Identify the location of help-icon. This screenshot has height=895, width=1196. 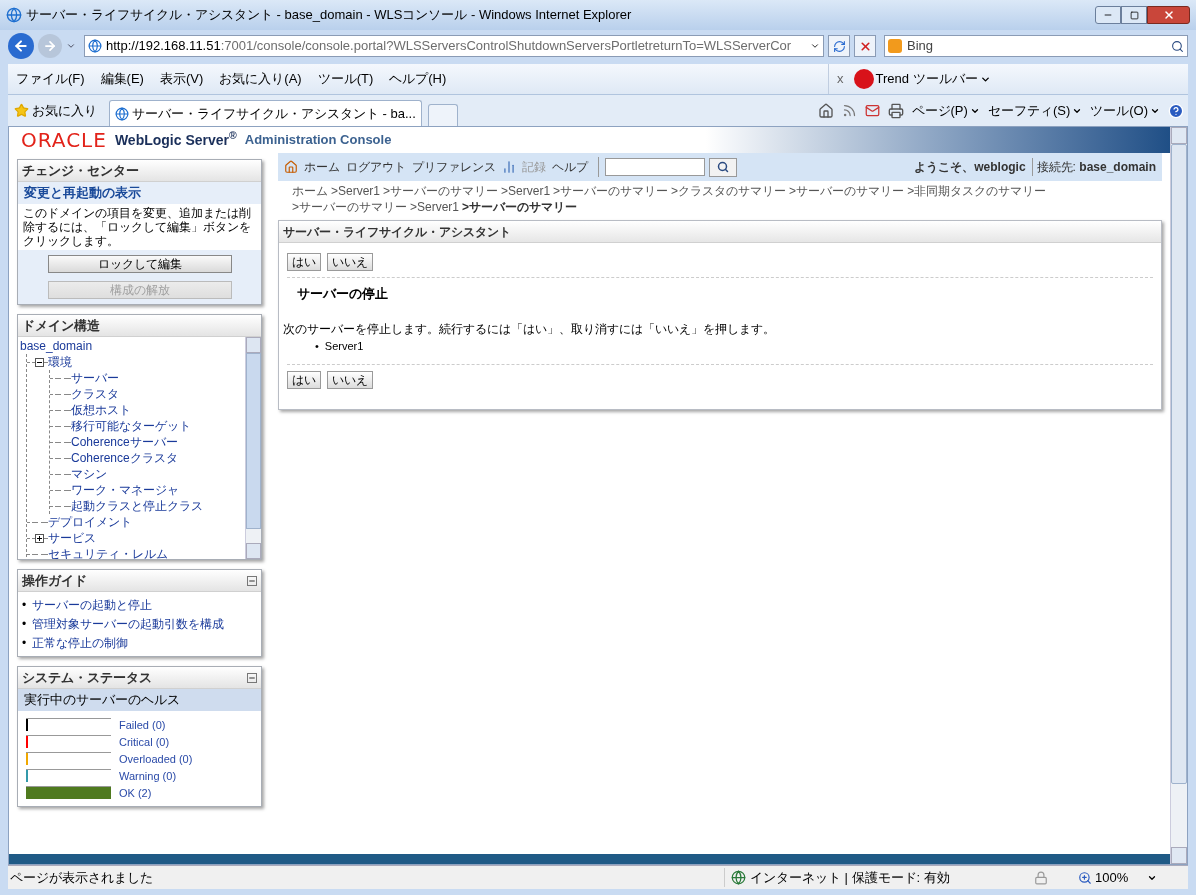
(1176, 110).